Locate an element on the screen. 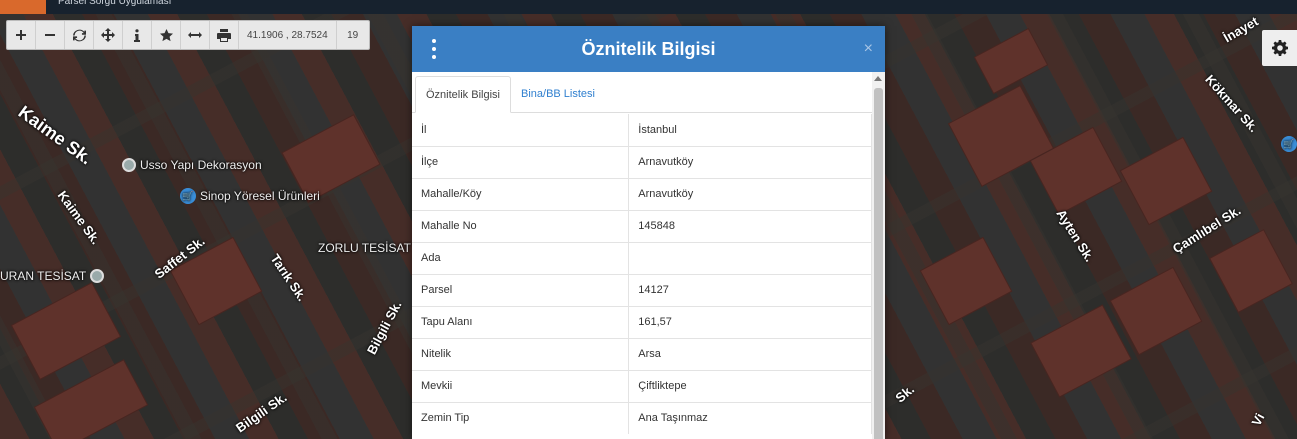 The image size is (1297, 439). refresh-button is located at coordinates (79, 35).